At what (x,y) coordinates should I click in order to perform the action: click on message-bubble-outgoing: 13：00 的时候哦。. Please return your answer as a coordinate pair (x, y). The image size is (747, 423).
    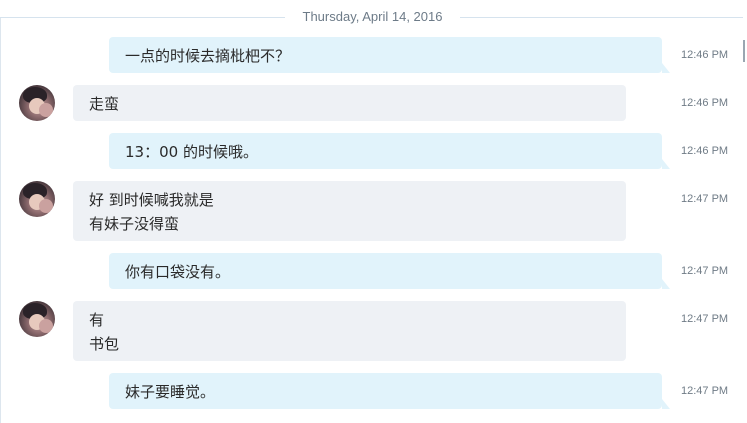
    Looking at the image, I should click on (389, 151).